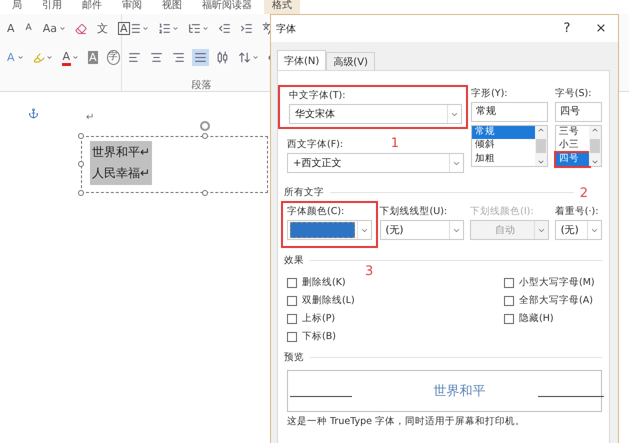 This screenshot has height=443, width=629. I want to click on size-field: 四号, so click(578, 112).